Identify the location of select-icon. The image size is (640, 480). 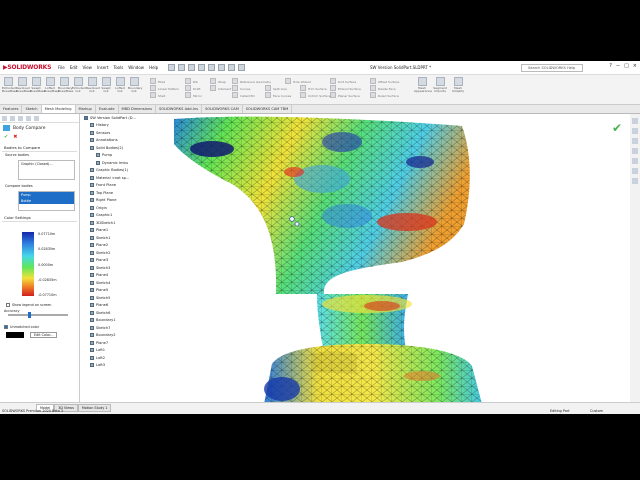
(221, 67).